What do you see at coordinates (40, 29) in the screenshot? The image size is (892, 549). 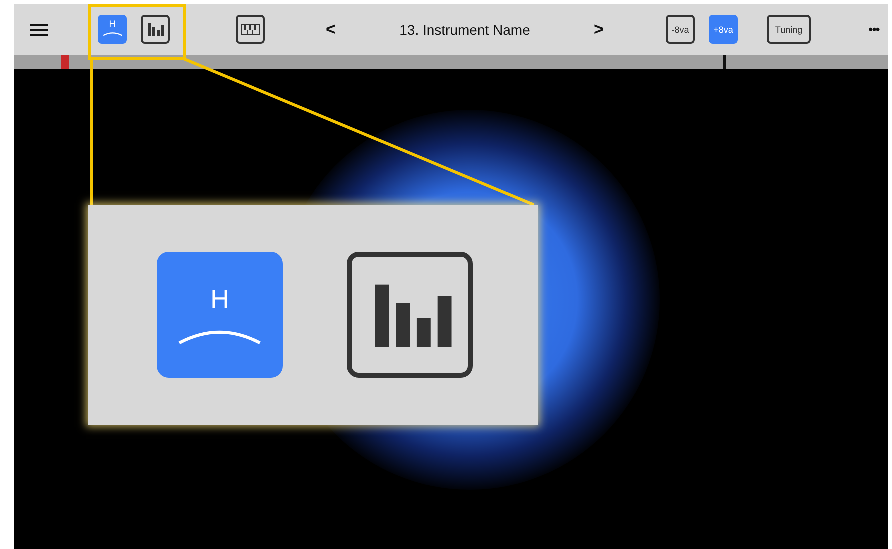 I see `menu-icon` at bounding box center [40, 29].